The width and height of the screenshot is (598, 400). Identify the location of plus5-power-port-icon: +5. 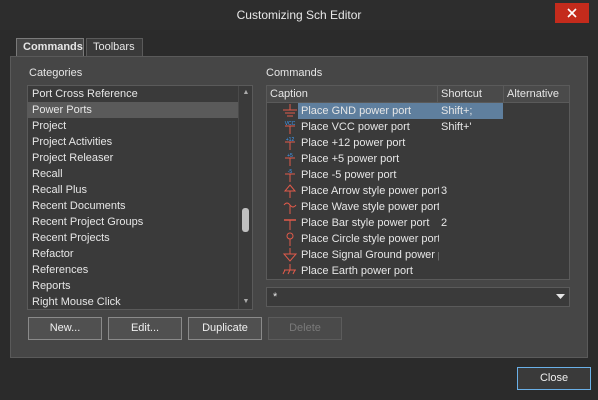
(290, 159).